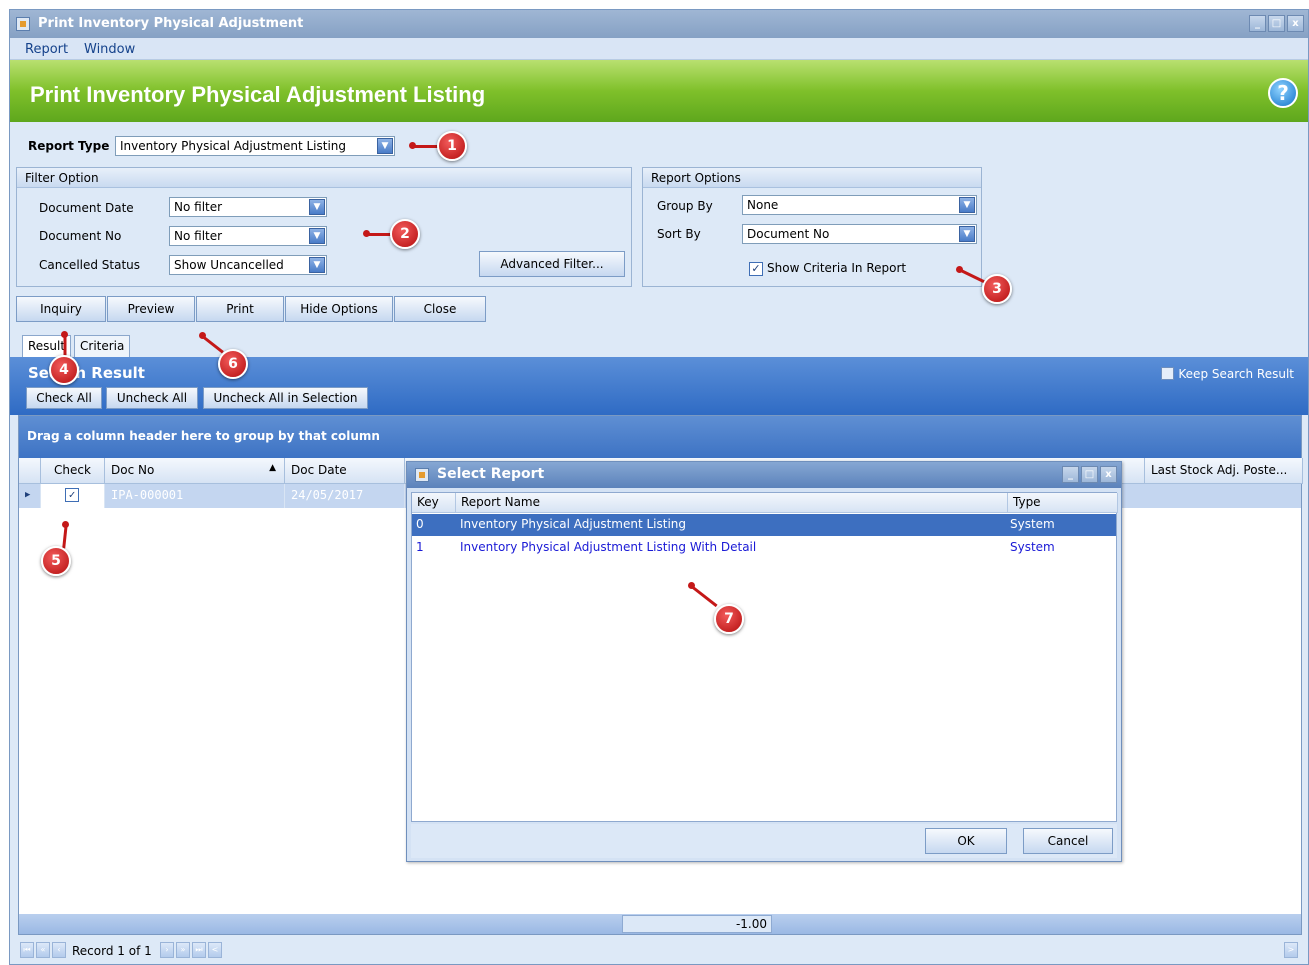  I want to click on dialog-column-type: Type, so click(1063, 503).